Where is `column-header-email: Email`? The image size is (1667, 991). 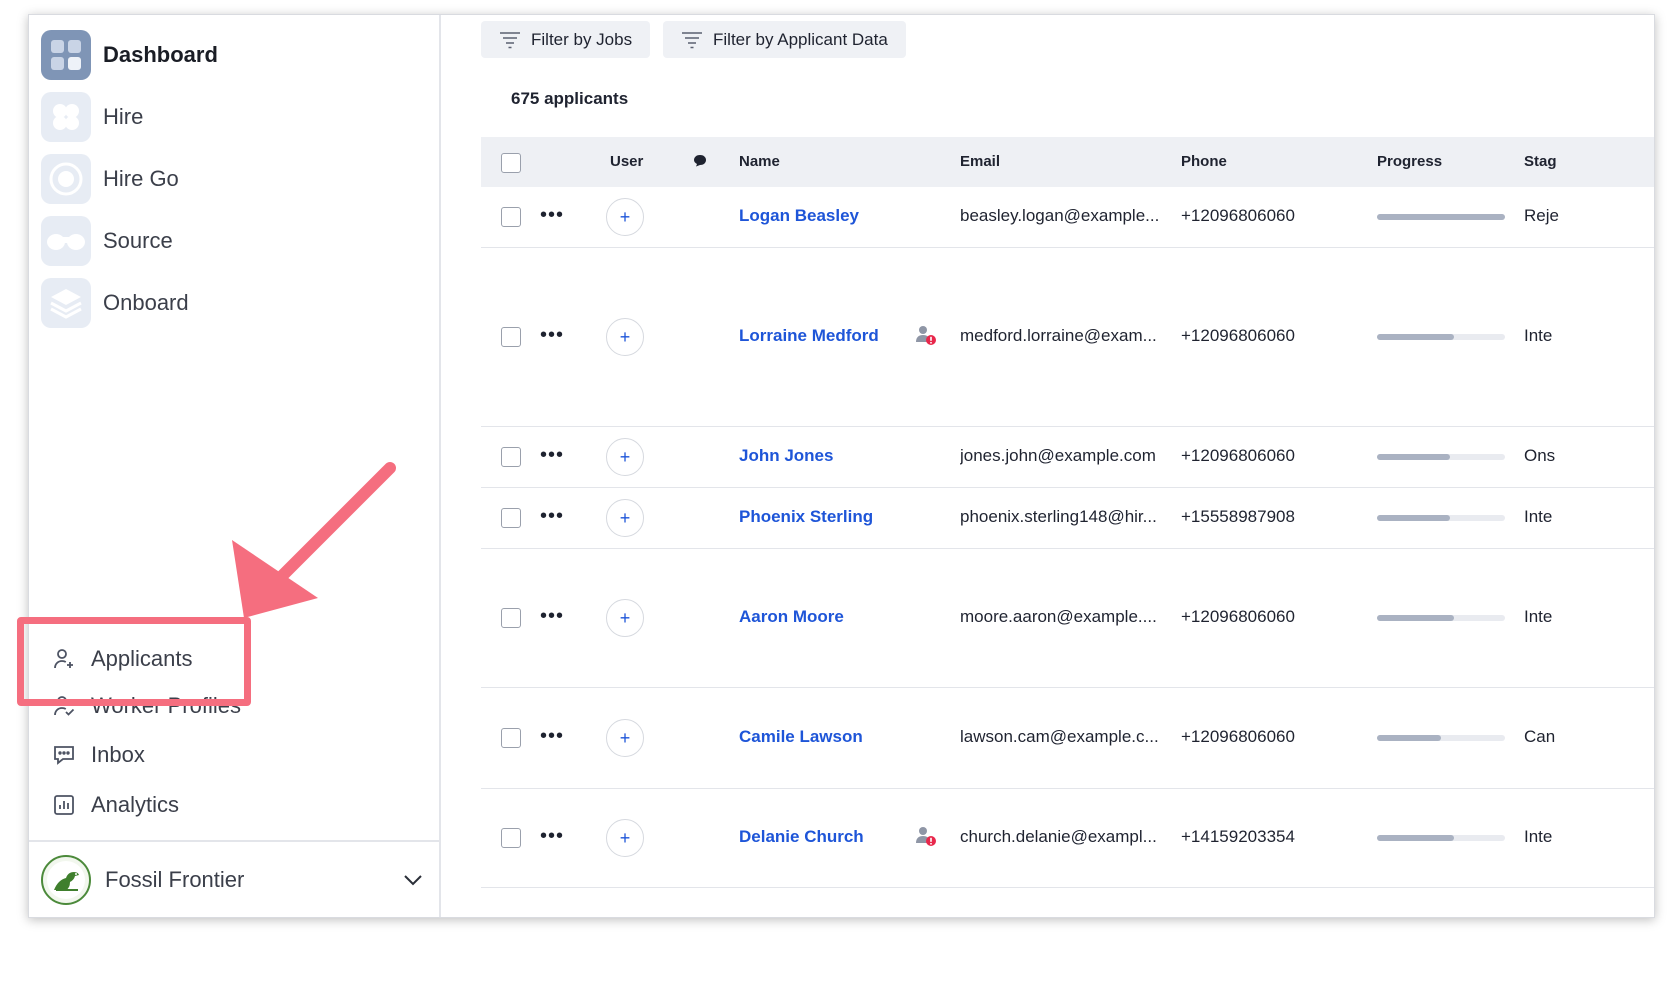 column-header-email: Email is located at coordinates (980, 161).